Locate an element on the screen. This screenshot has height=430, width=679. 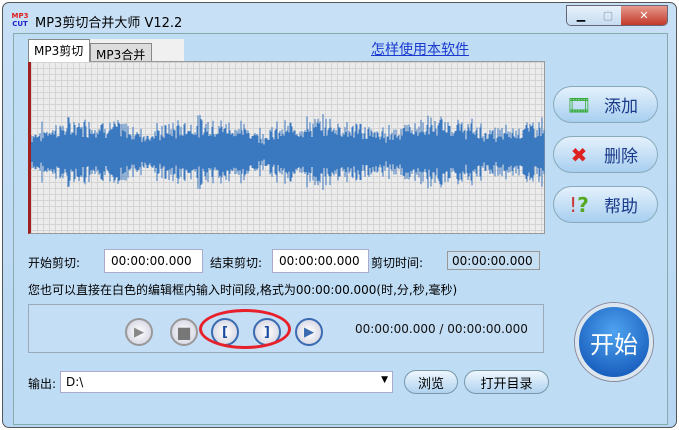
open-directory-button: 打开目录 is located at coordinates (506, 382).